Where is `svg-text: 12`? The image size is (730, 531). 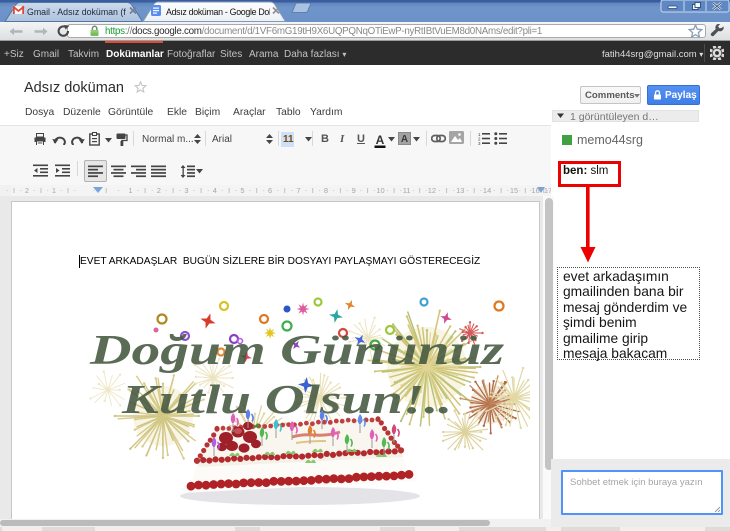
svg-text: 12 is located at coordinates (432, 190).